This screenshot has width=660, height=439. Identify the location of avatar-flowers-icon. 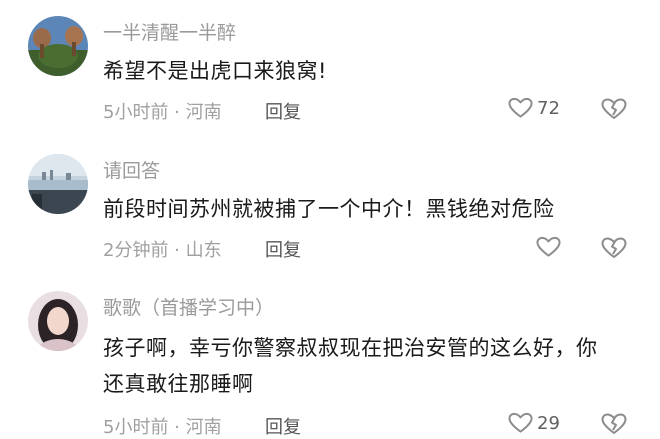
(58, 46).